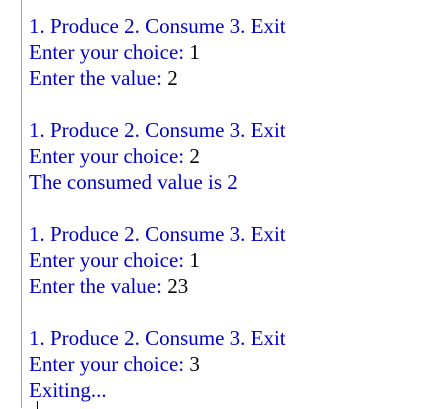 The width and height of the screenshot is (443, 409). What do you see at coordinates (231, 364) in the screenshot?
I see `choice-line: Enter your choice: 3` at bounding box center [231, 364].